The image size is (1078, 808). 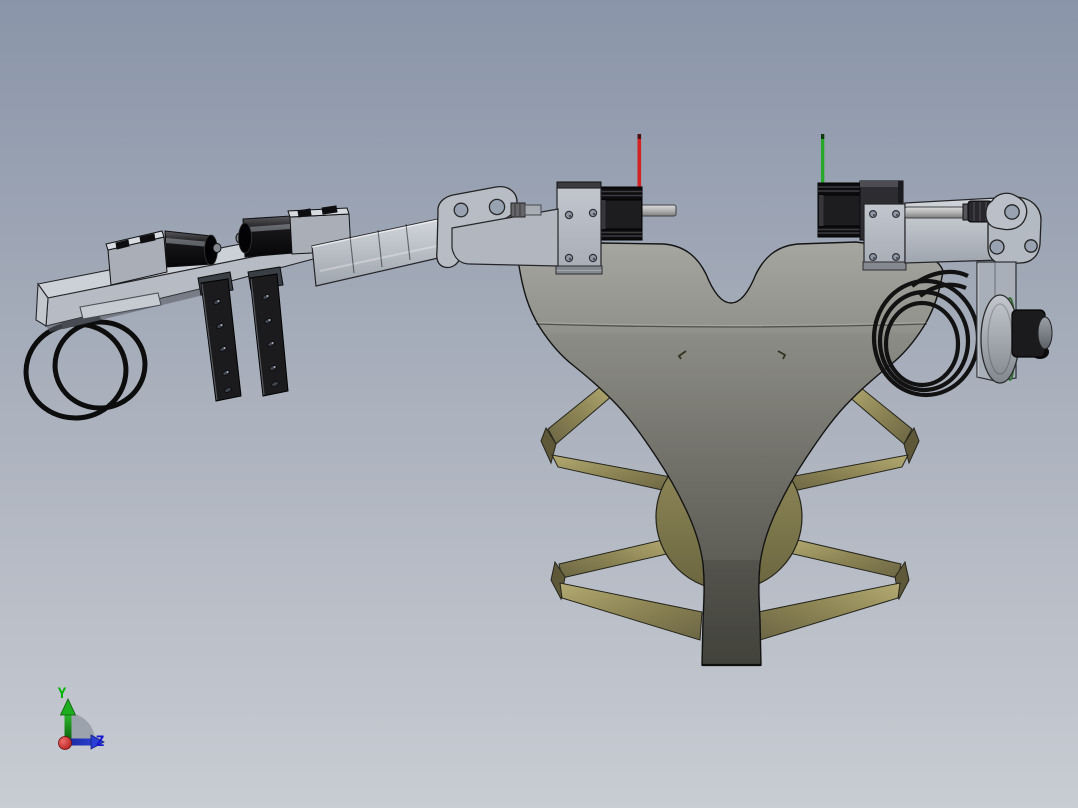 I want to click on shaft-right, so click(x=938, y=212).